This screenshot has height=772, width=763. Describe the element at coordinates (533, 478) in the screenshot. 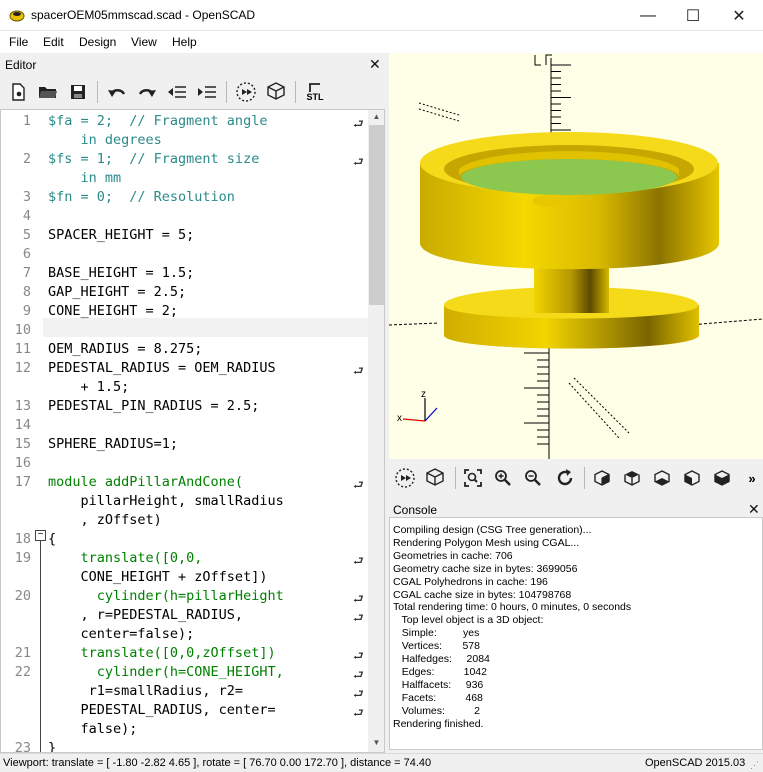

I see `zoom-out-icon` at that location.